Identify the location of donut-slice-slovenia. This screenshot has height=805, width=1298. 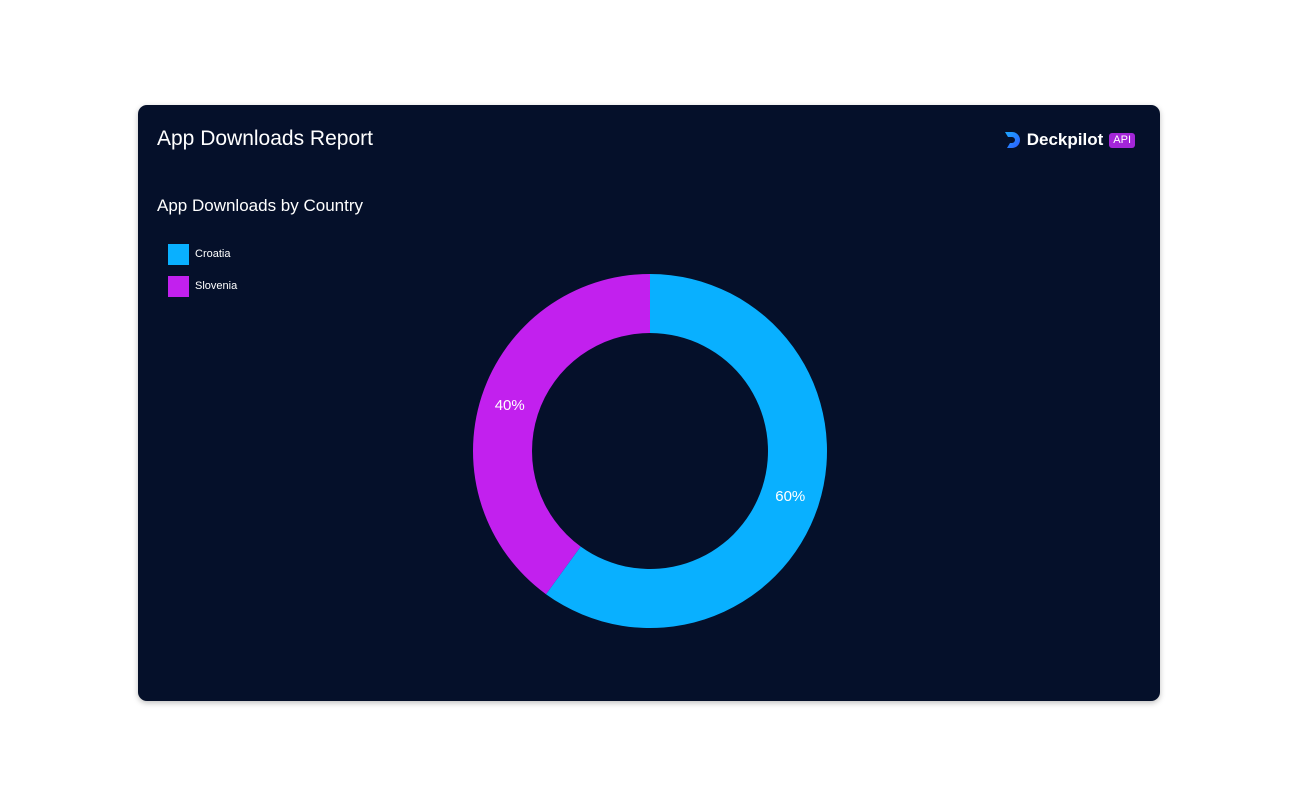
(561, 434).